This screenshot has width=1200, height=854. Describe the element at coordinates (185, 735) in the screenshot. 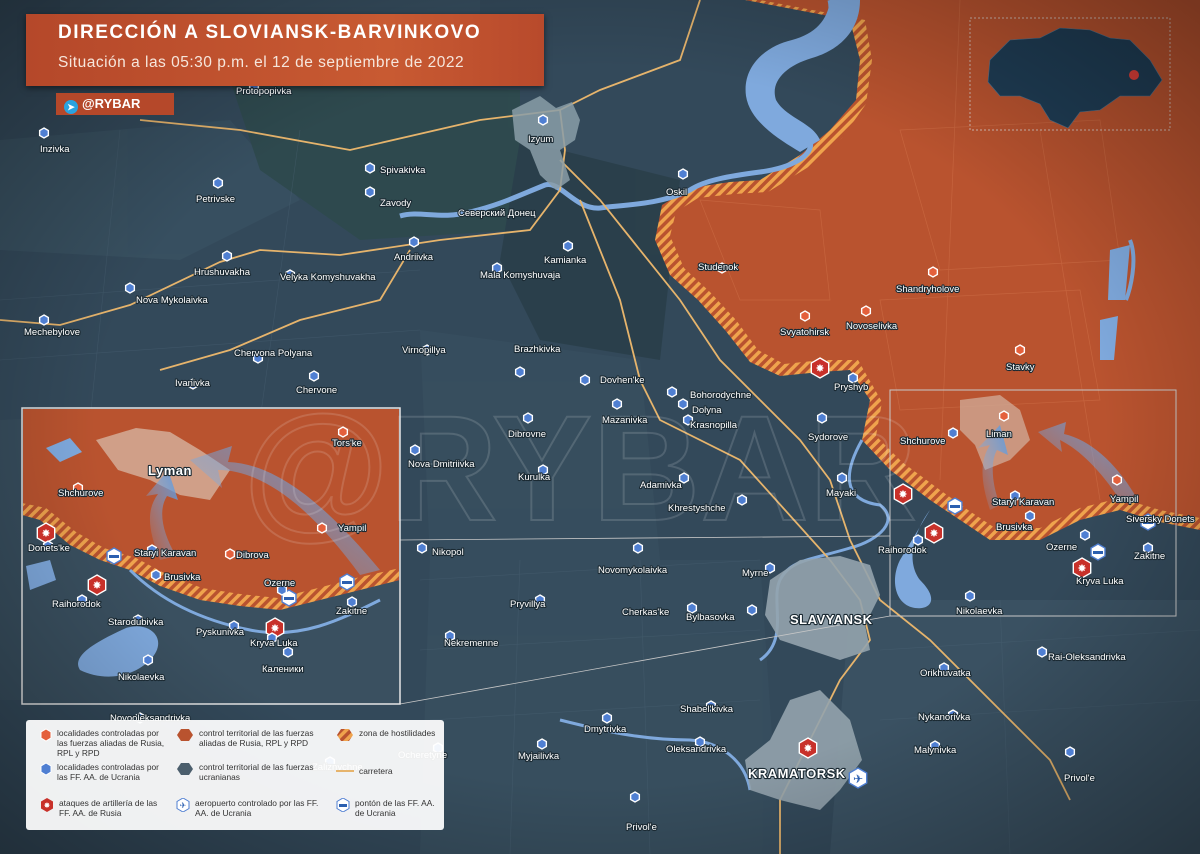

I see `ru-territory-swatch` at that location.